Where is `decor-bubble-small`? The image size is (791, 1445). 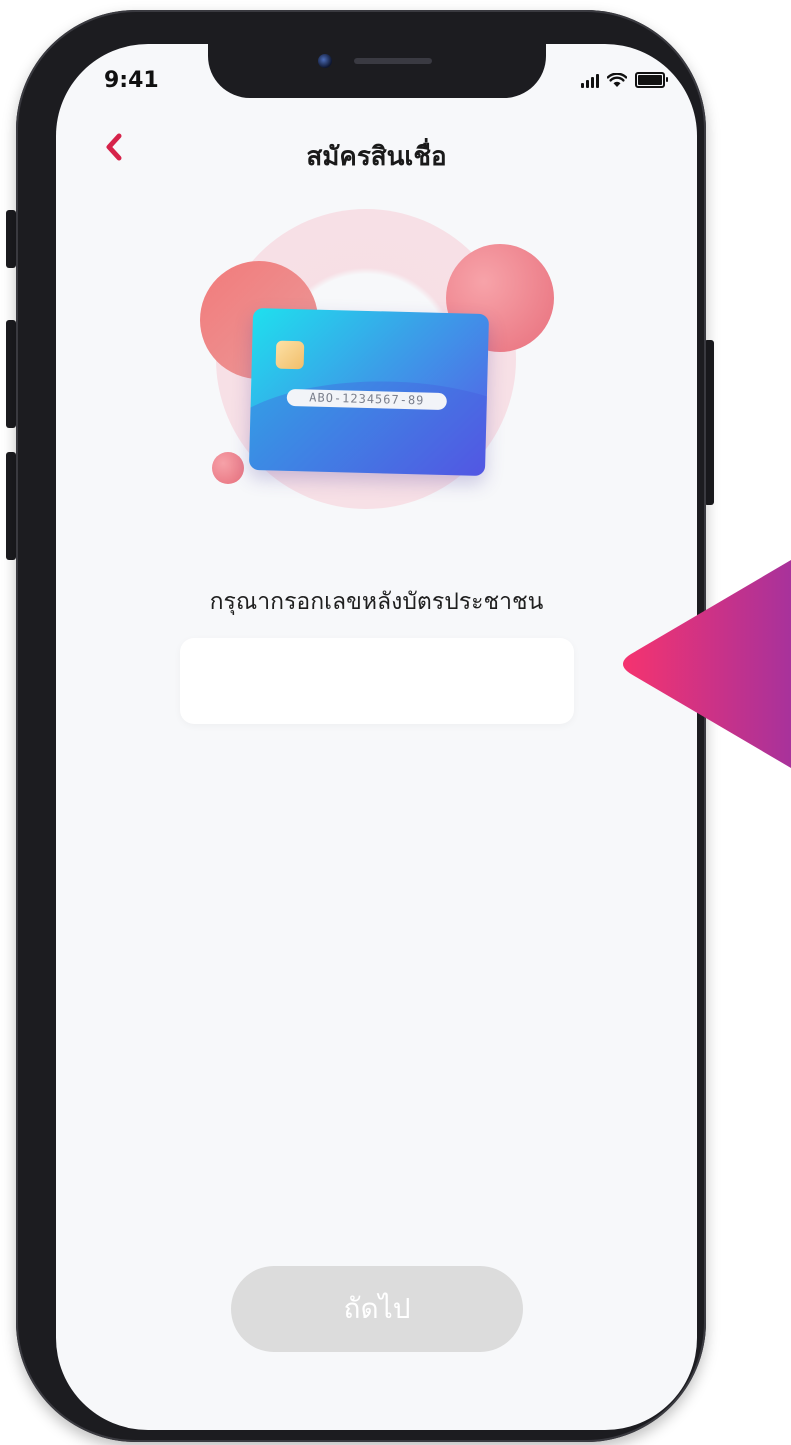 decor-bubble-small is located at coordinates (228, 468).